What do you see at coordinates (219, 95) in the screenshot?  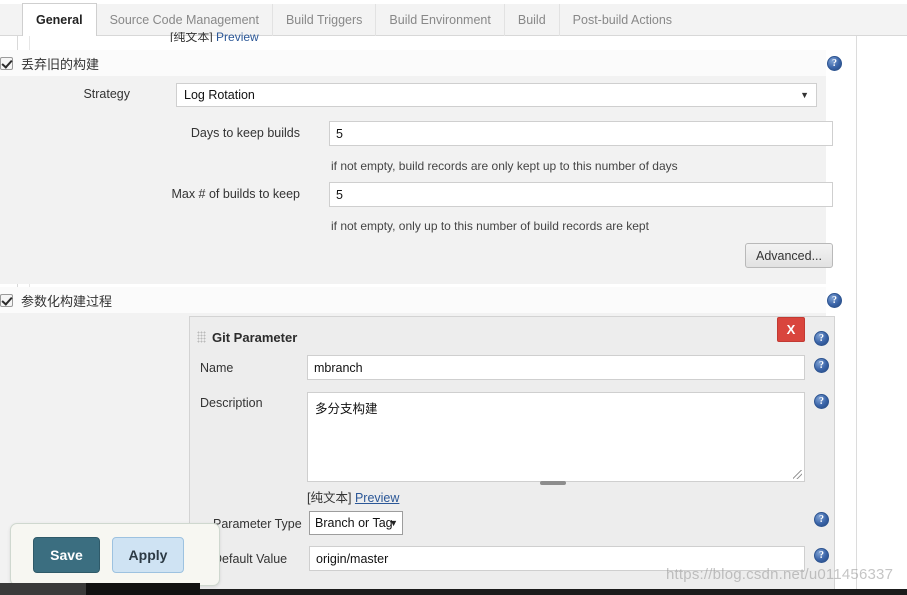 I see `strategy-value: Log Rotation` at bounding box center [219, 95].